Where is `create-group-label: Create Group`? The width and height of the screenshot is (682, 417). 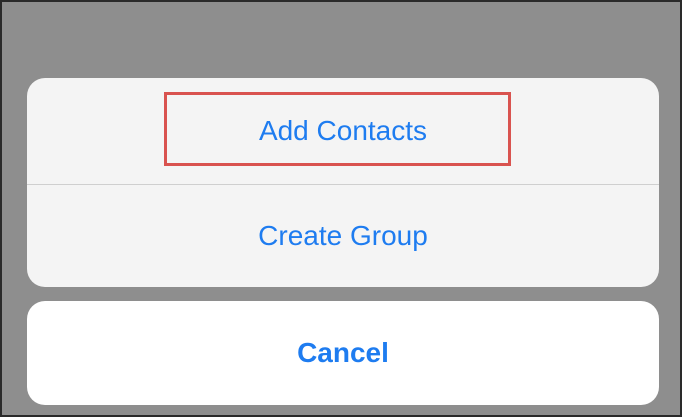
create-group-label: Create Group is located at coordinates (343, 235).